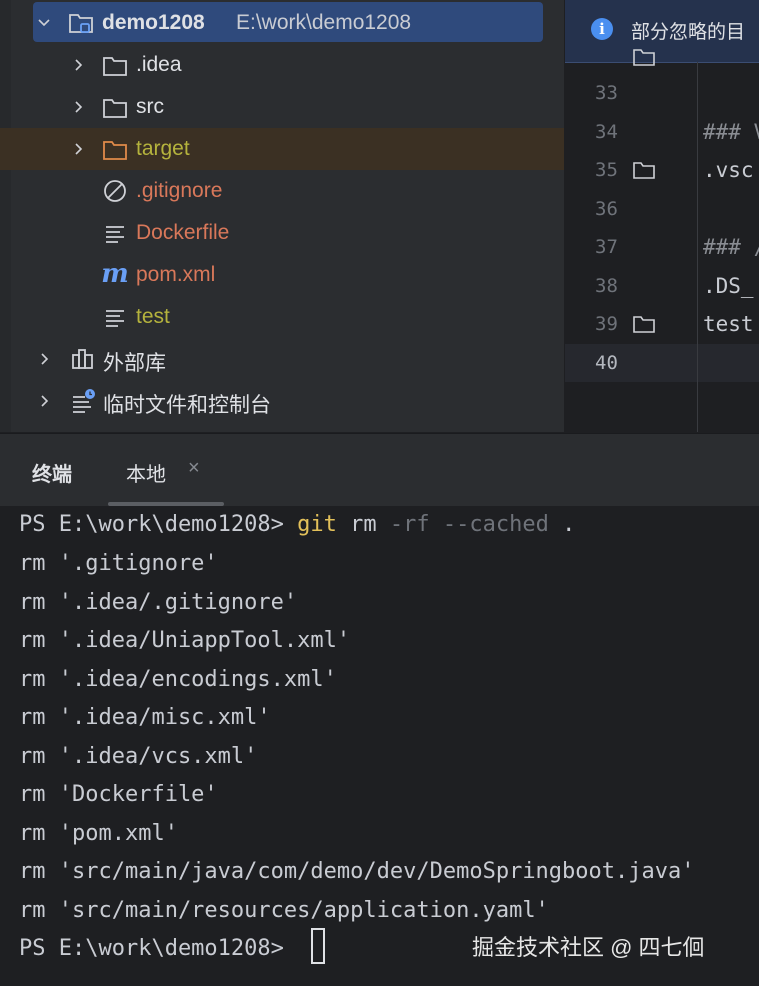 The image size is (759, 986). What do you see at coordinates (728, 170) in the screenshot?
I see `code-line: .vsc` at bounding box center [728, 170].